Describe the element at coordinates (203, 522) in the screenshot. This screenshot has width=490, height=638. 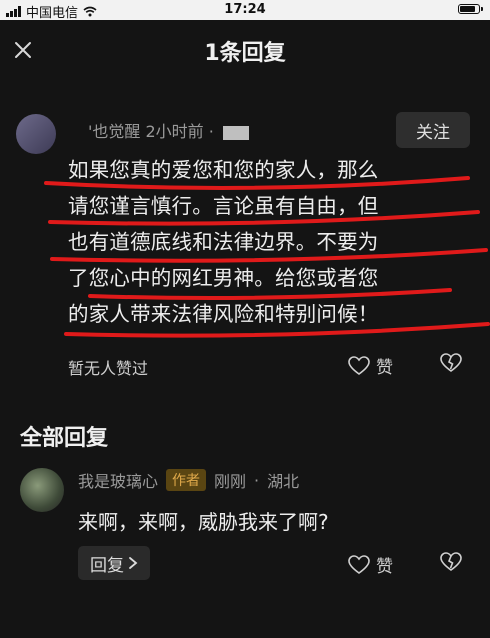
I see `reply-text: 来啊，来啊，威胁我来了啊?` at that location.